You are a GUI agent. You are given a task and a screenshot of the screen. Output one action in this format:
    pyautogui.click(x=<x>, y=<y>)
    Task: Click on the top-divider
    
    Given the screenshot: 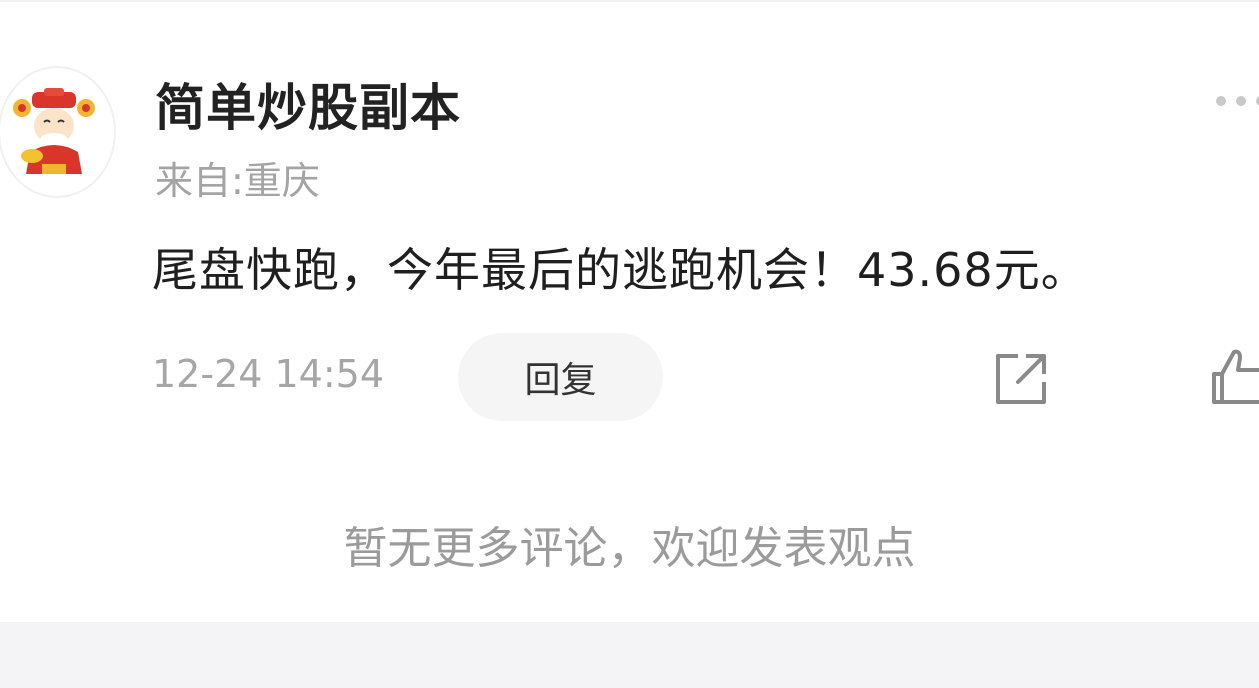 What is the action you would take?
    pyautogui.click(x=629, y=1)
    